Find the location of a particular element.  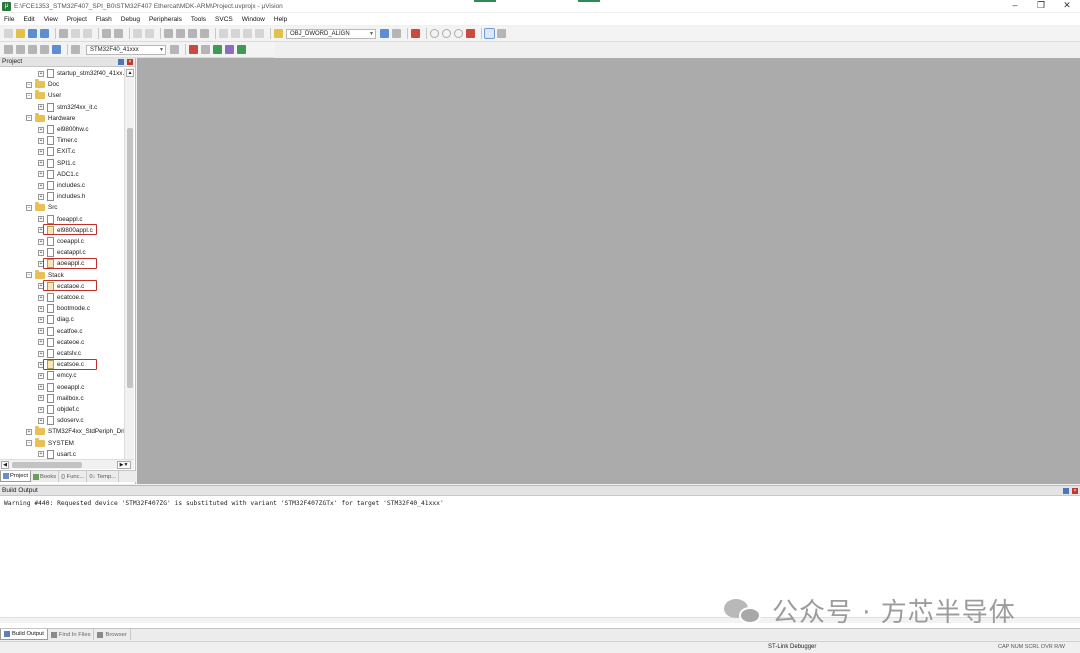

tab-books: Books is located at coordinates (45, 476).